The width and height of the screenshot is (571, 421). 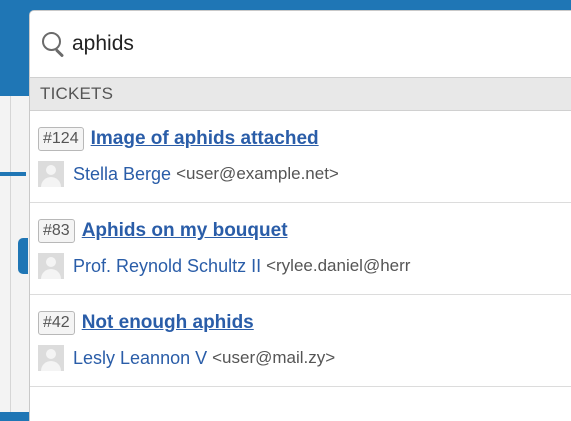 I want to click on background-app, so click(x=15, y=206).